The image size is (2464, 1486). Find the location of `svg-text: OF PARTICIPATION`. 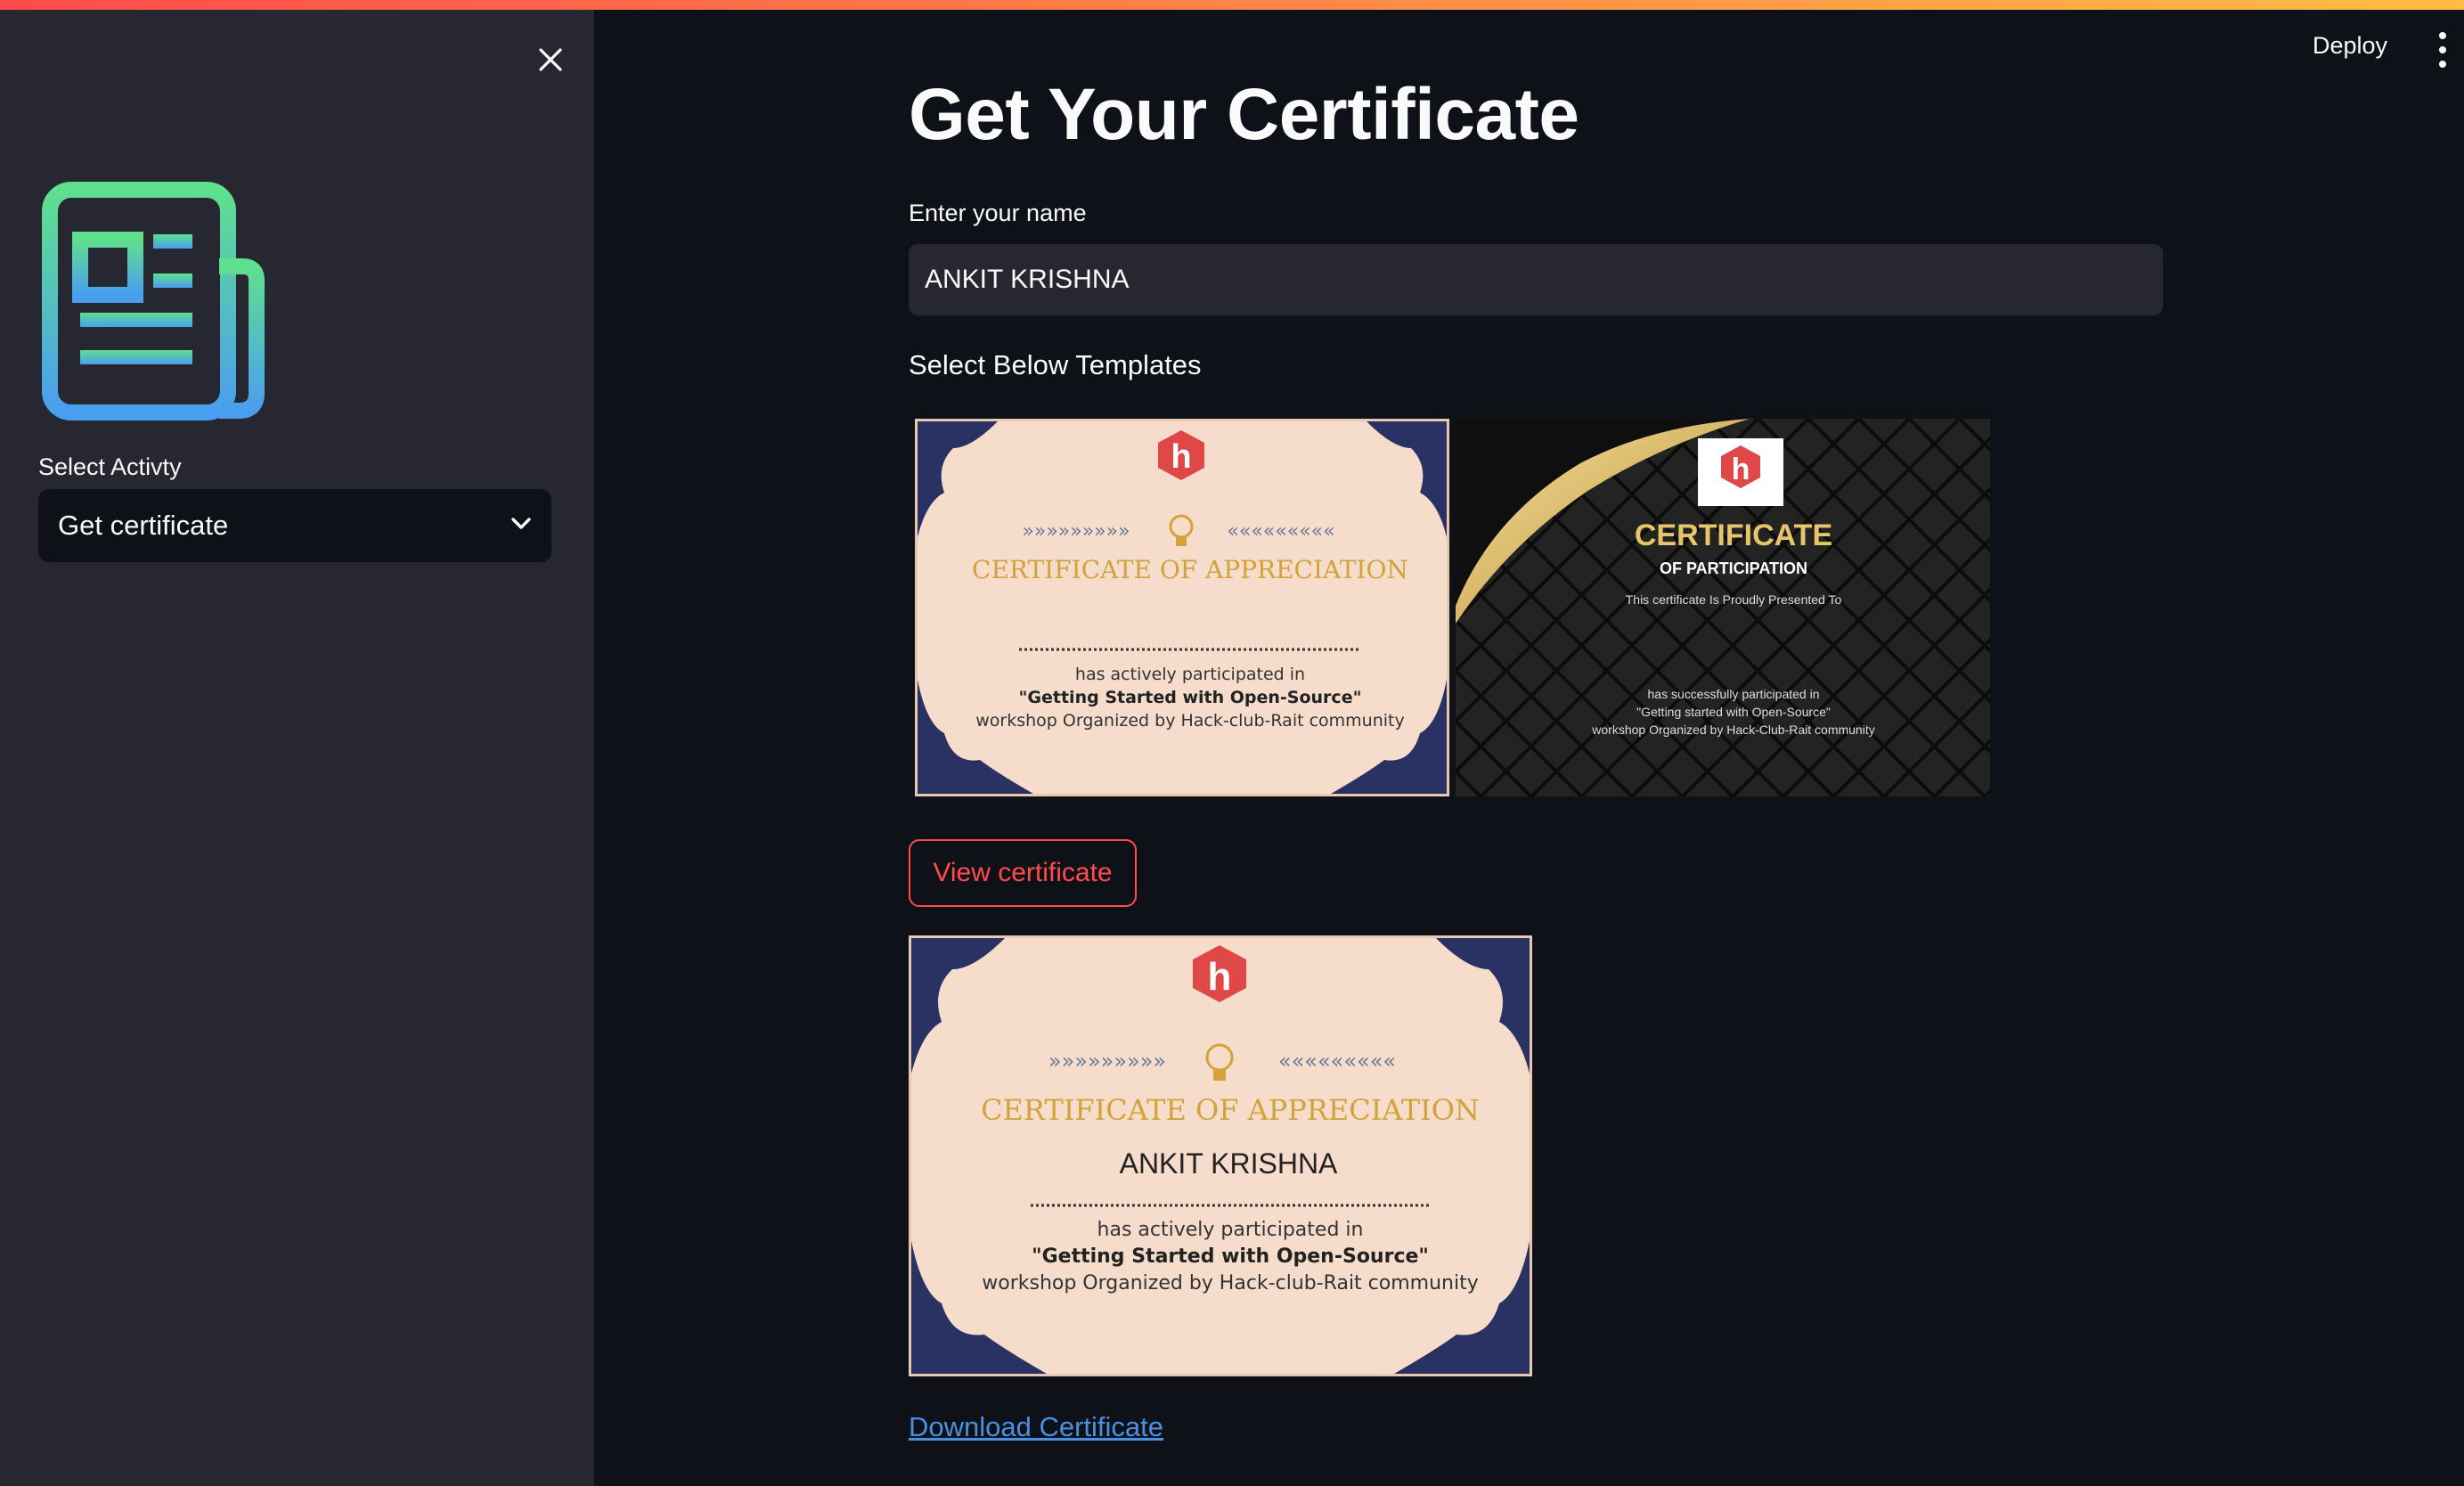

svg-text: OF PARTICIPATION is located at coordinates (1734, 568).